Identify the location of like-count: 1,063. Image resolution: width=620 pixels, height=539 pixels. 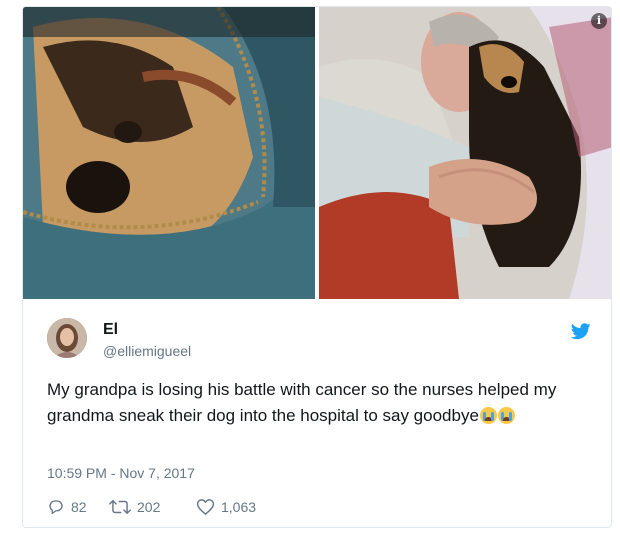
(239, 507).